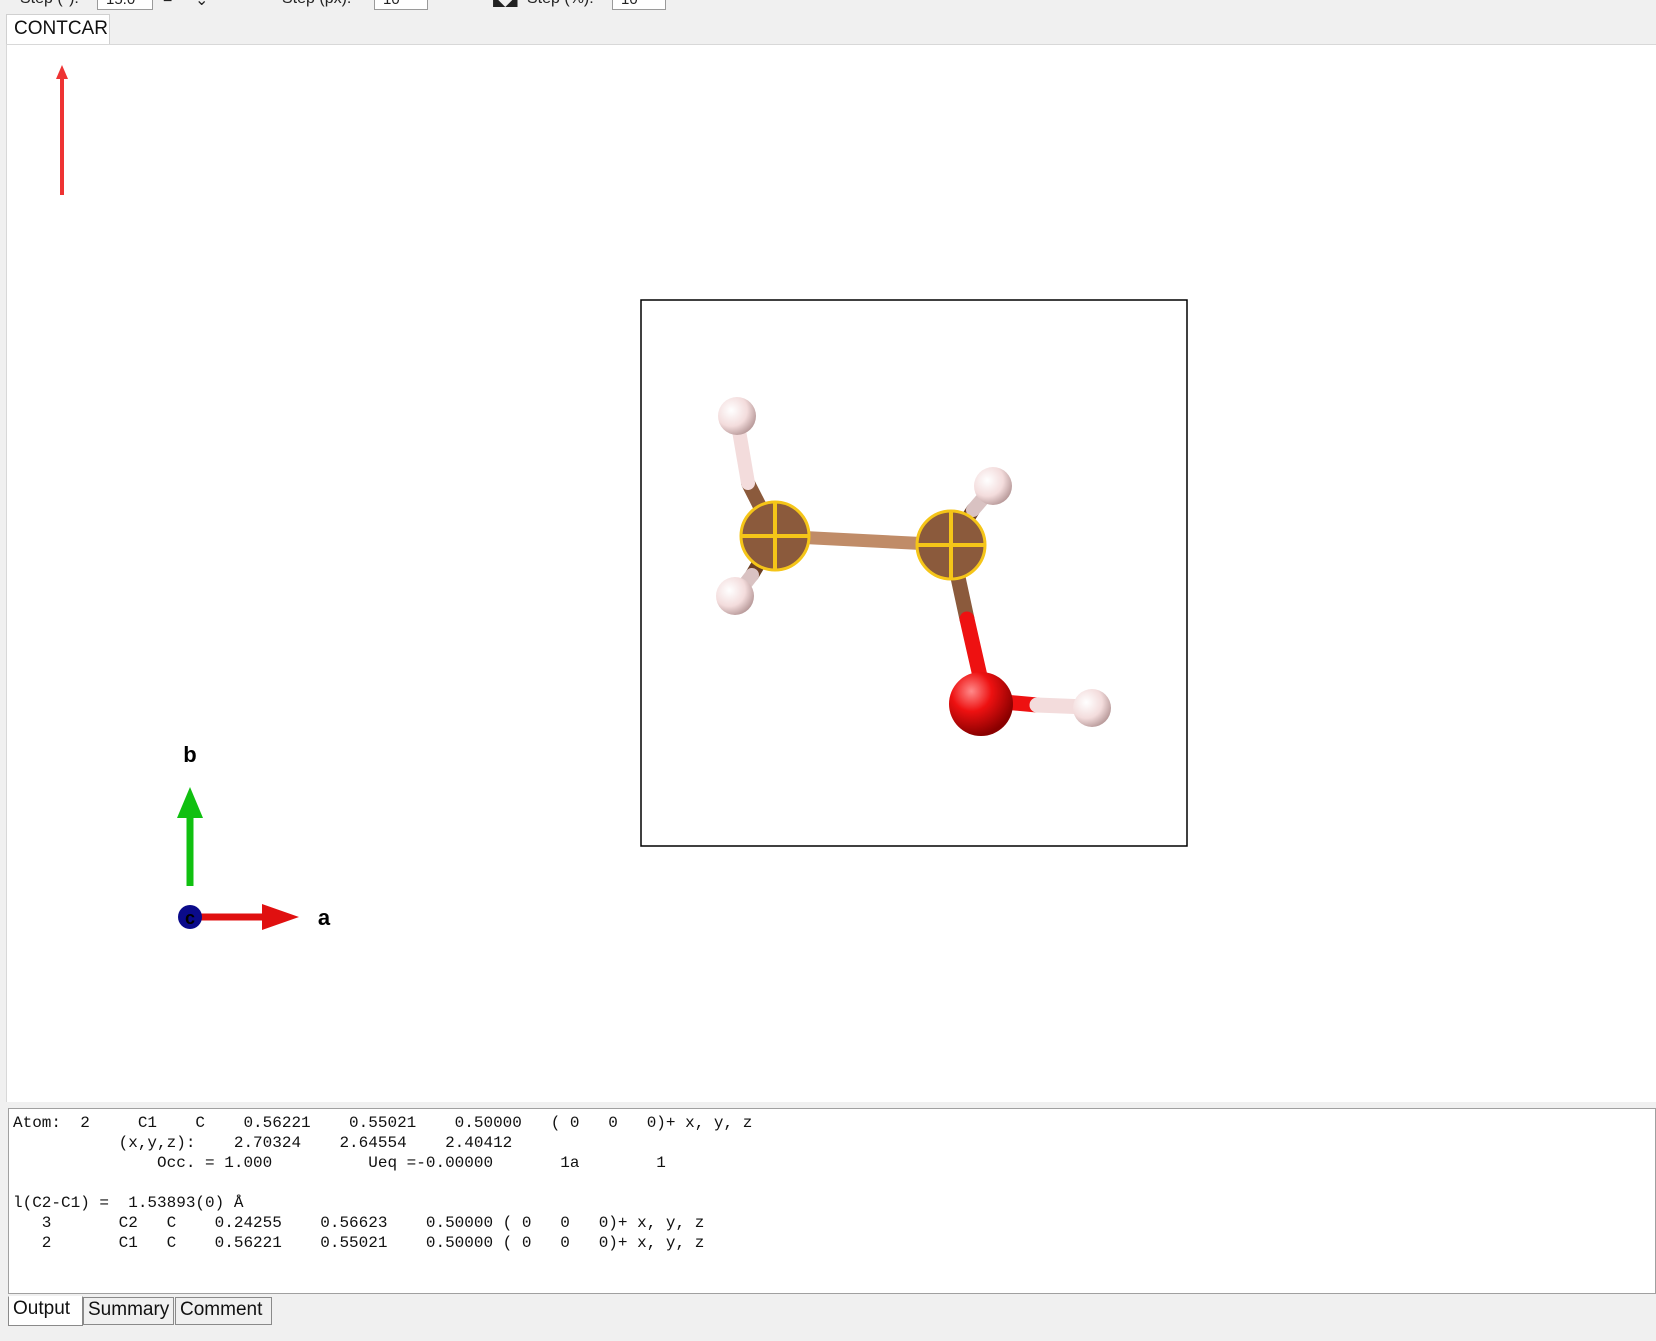 The width and height of the screenshot is (1656, 1341). What do you see at coordinates (201, 5) in the screenshot?
I see `rotate-down-icon: ⌄` at bounding box center [201, 5].